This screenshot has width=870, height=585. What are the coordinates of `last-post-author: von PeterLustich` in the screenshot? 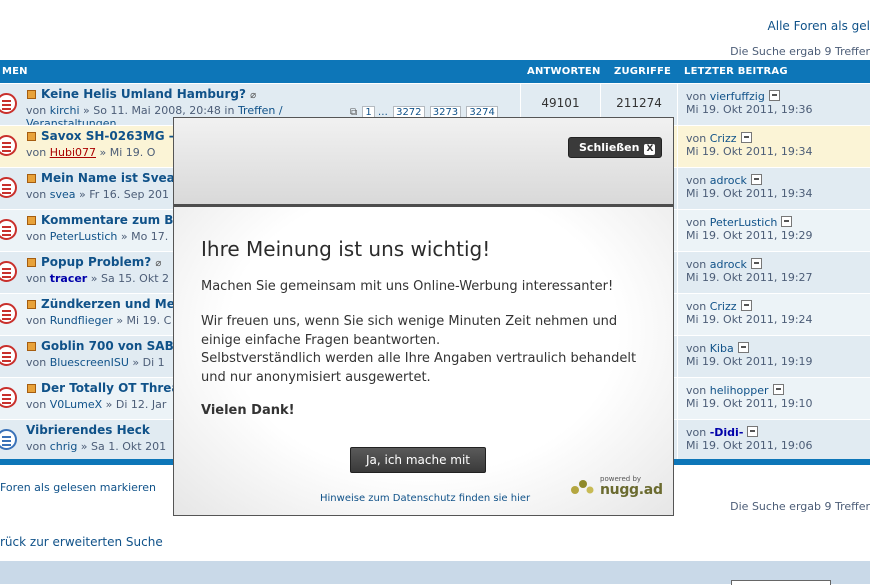 It's located at (739, 222).